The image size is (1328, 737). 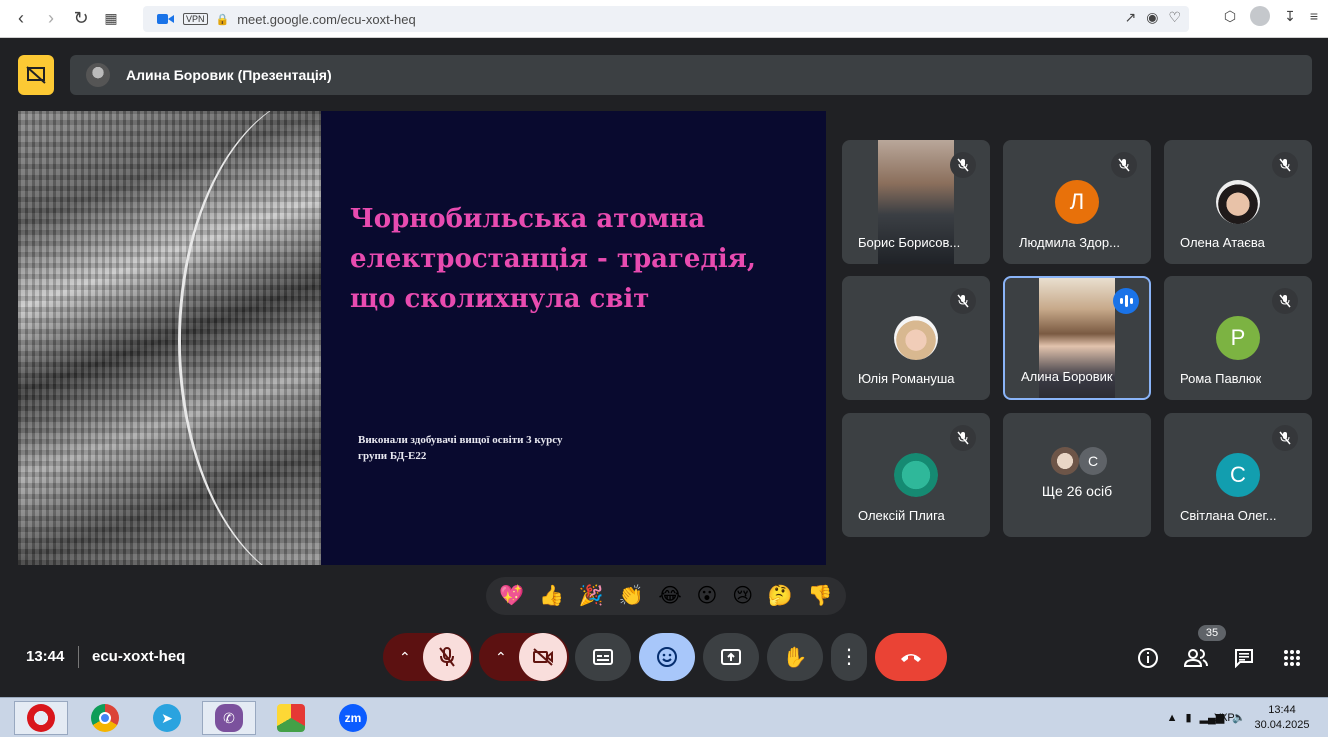 I want to click on back-icon: ‹, so click(x=21, y=19).